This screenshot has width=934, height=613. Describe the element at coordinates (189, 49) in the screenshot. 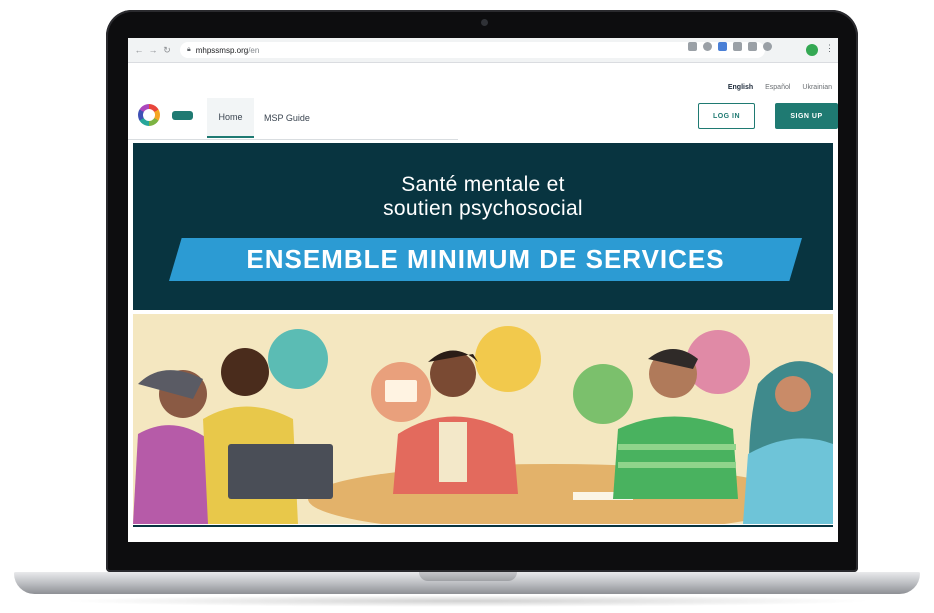

I see `lock-icon: 🔒︎` at that location.